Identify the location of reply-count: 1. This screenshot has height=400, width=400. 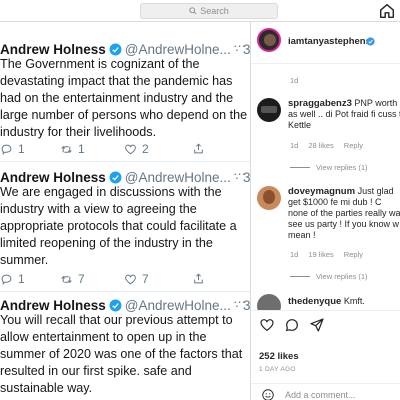
(21, 279).